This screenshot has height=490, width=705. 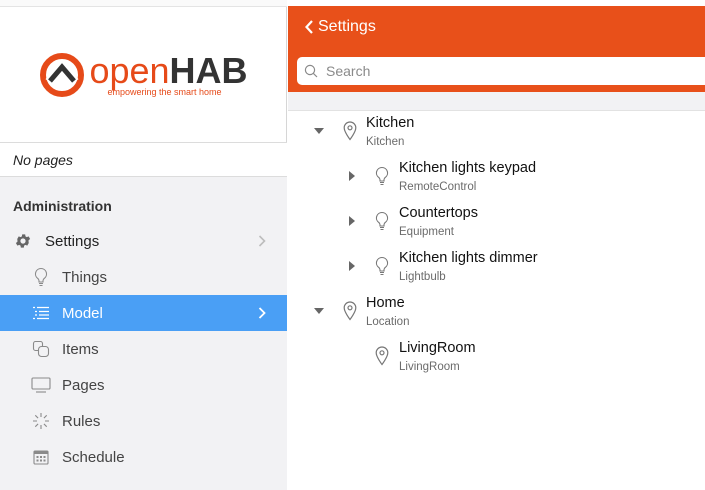 What do you see at coordinates (143, 277) in the screenshot?
I see `sidebar-item-things: Things` at bounding box center [143, 277].